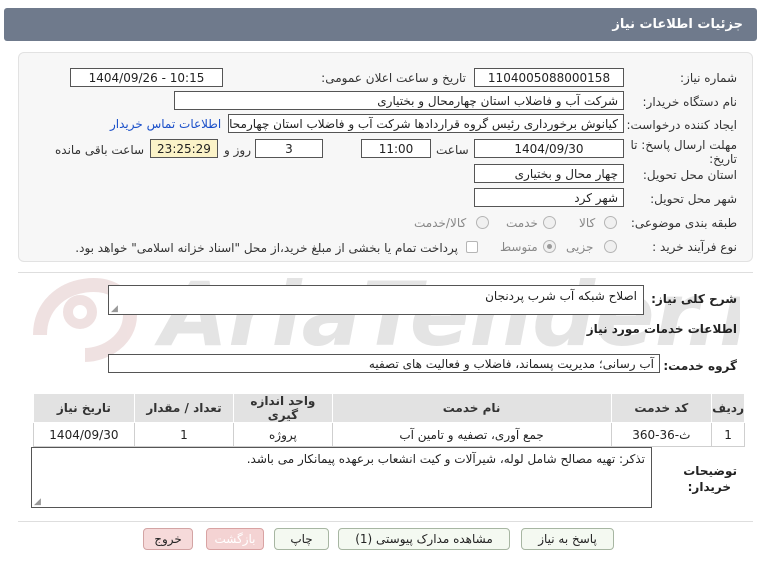 The width and height of the screenshot is (761, 566). I want to click on remaining-time-field: 23:25:29, so click(184, 148).